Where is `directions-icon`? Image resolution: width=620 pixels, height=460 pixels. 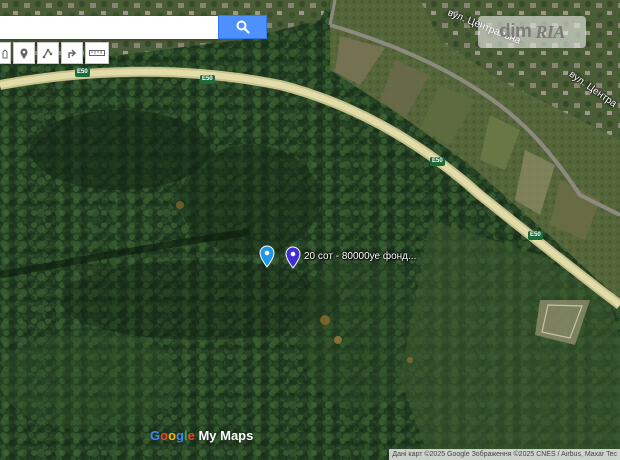 directions-icon is located at coordinates (72, 53).